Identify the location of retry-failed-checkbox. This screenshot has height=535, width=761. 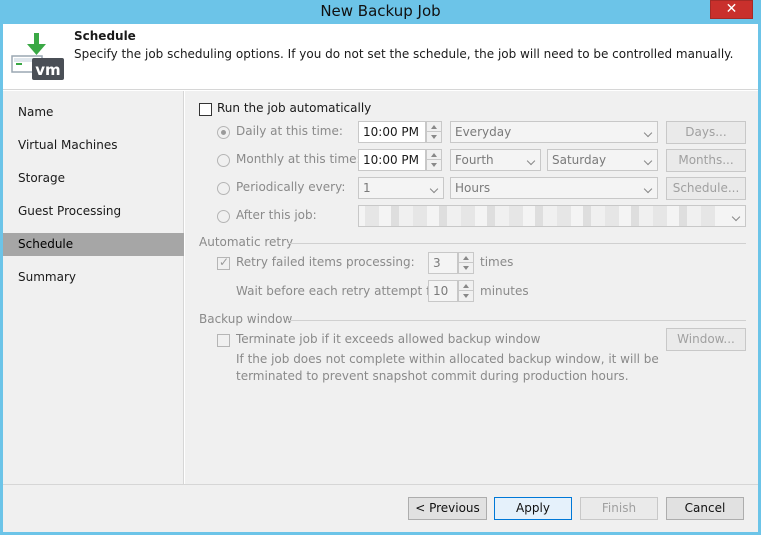
(223, 262).